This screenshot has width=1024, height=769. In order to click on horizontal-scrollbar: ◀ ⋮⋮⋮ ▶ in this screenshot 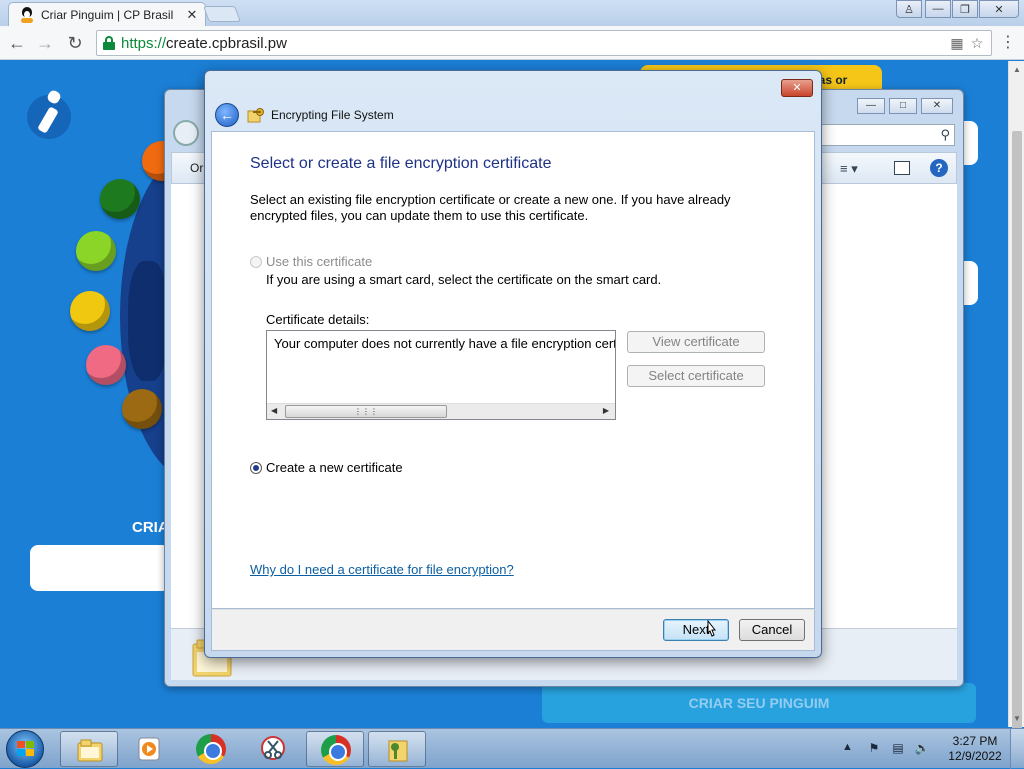, I will do `click(441, 411)`.